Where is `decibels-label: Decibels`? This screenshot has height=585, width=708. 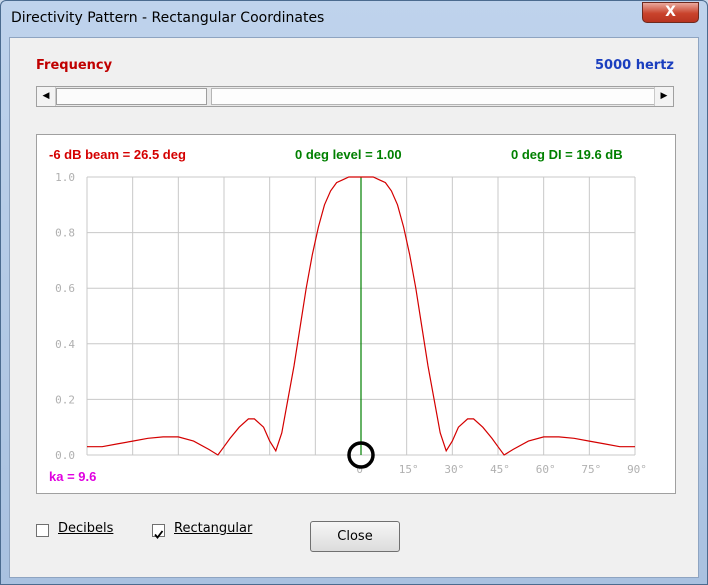 decibels-label: Decibels is located at coordinates (85, 528).